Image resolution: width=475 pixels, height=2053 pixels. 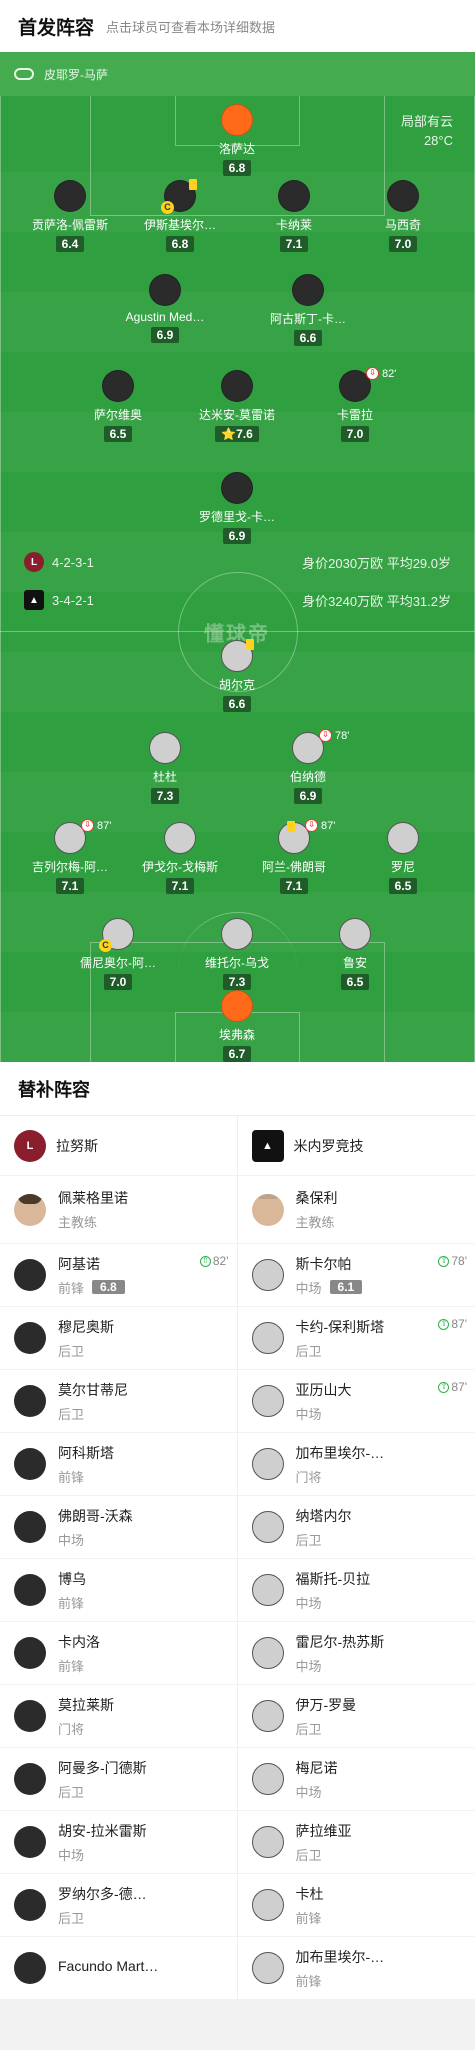 What do you see at coordinates (356, 1338) in the screenshot?
I see `sub-player-row: 卡约-保利斯塔 后卫 ⇧ 87'` at bounding box center [356, 1338].